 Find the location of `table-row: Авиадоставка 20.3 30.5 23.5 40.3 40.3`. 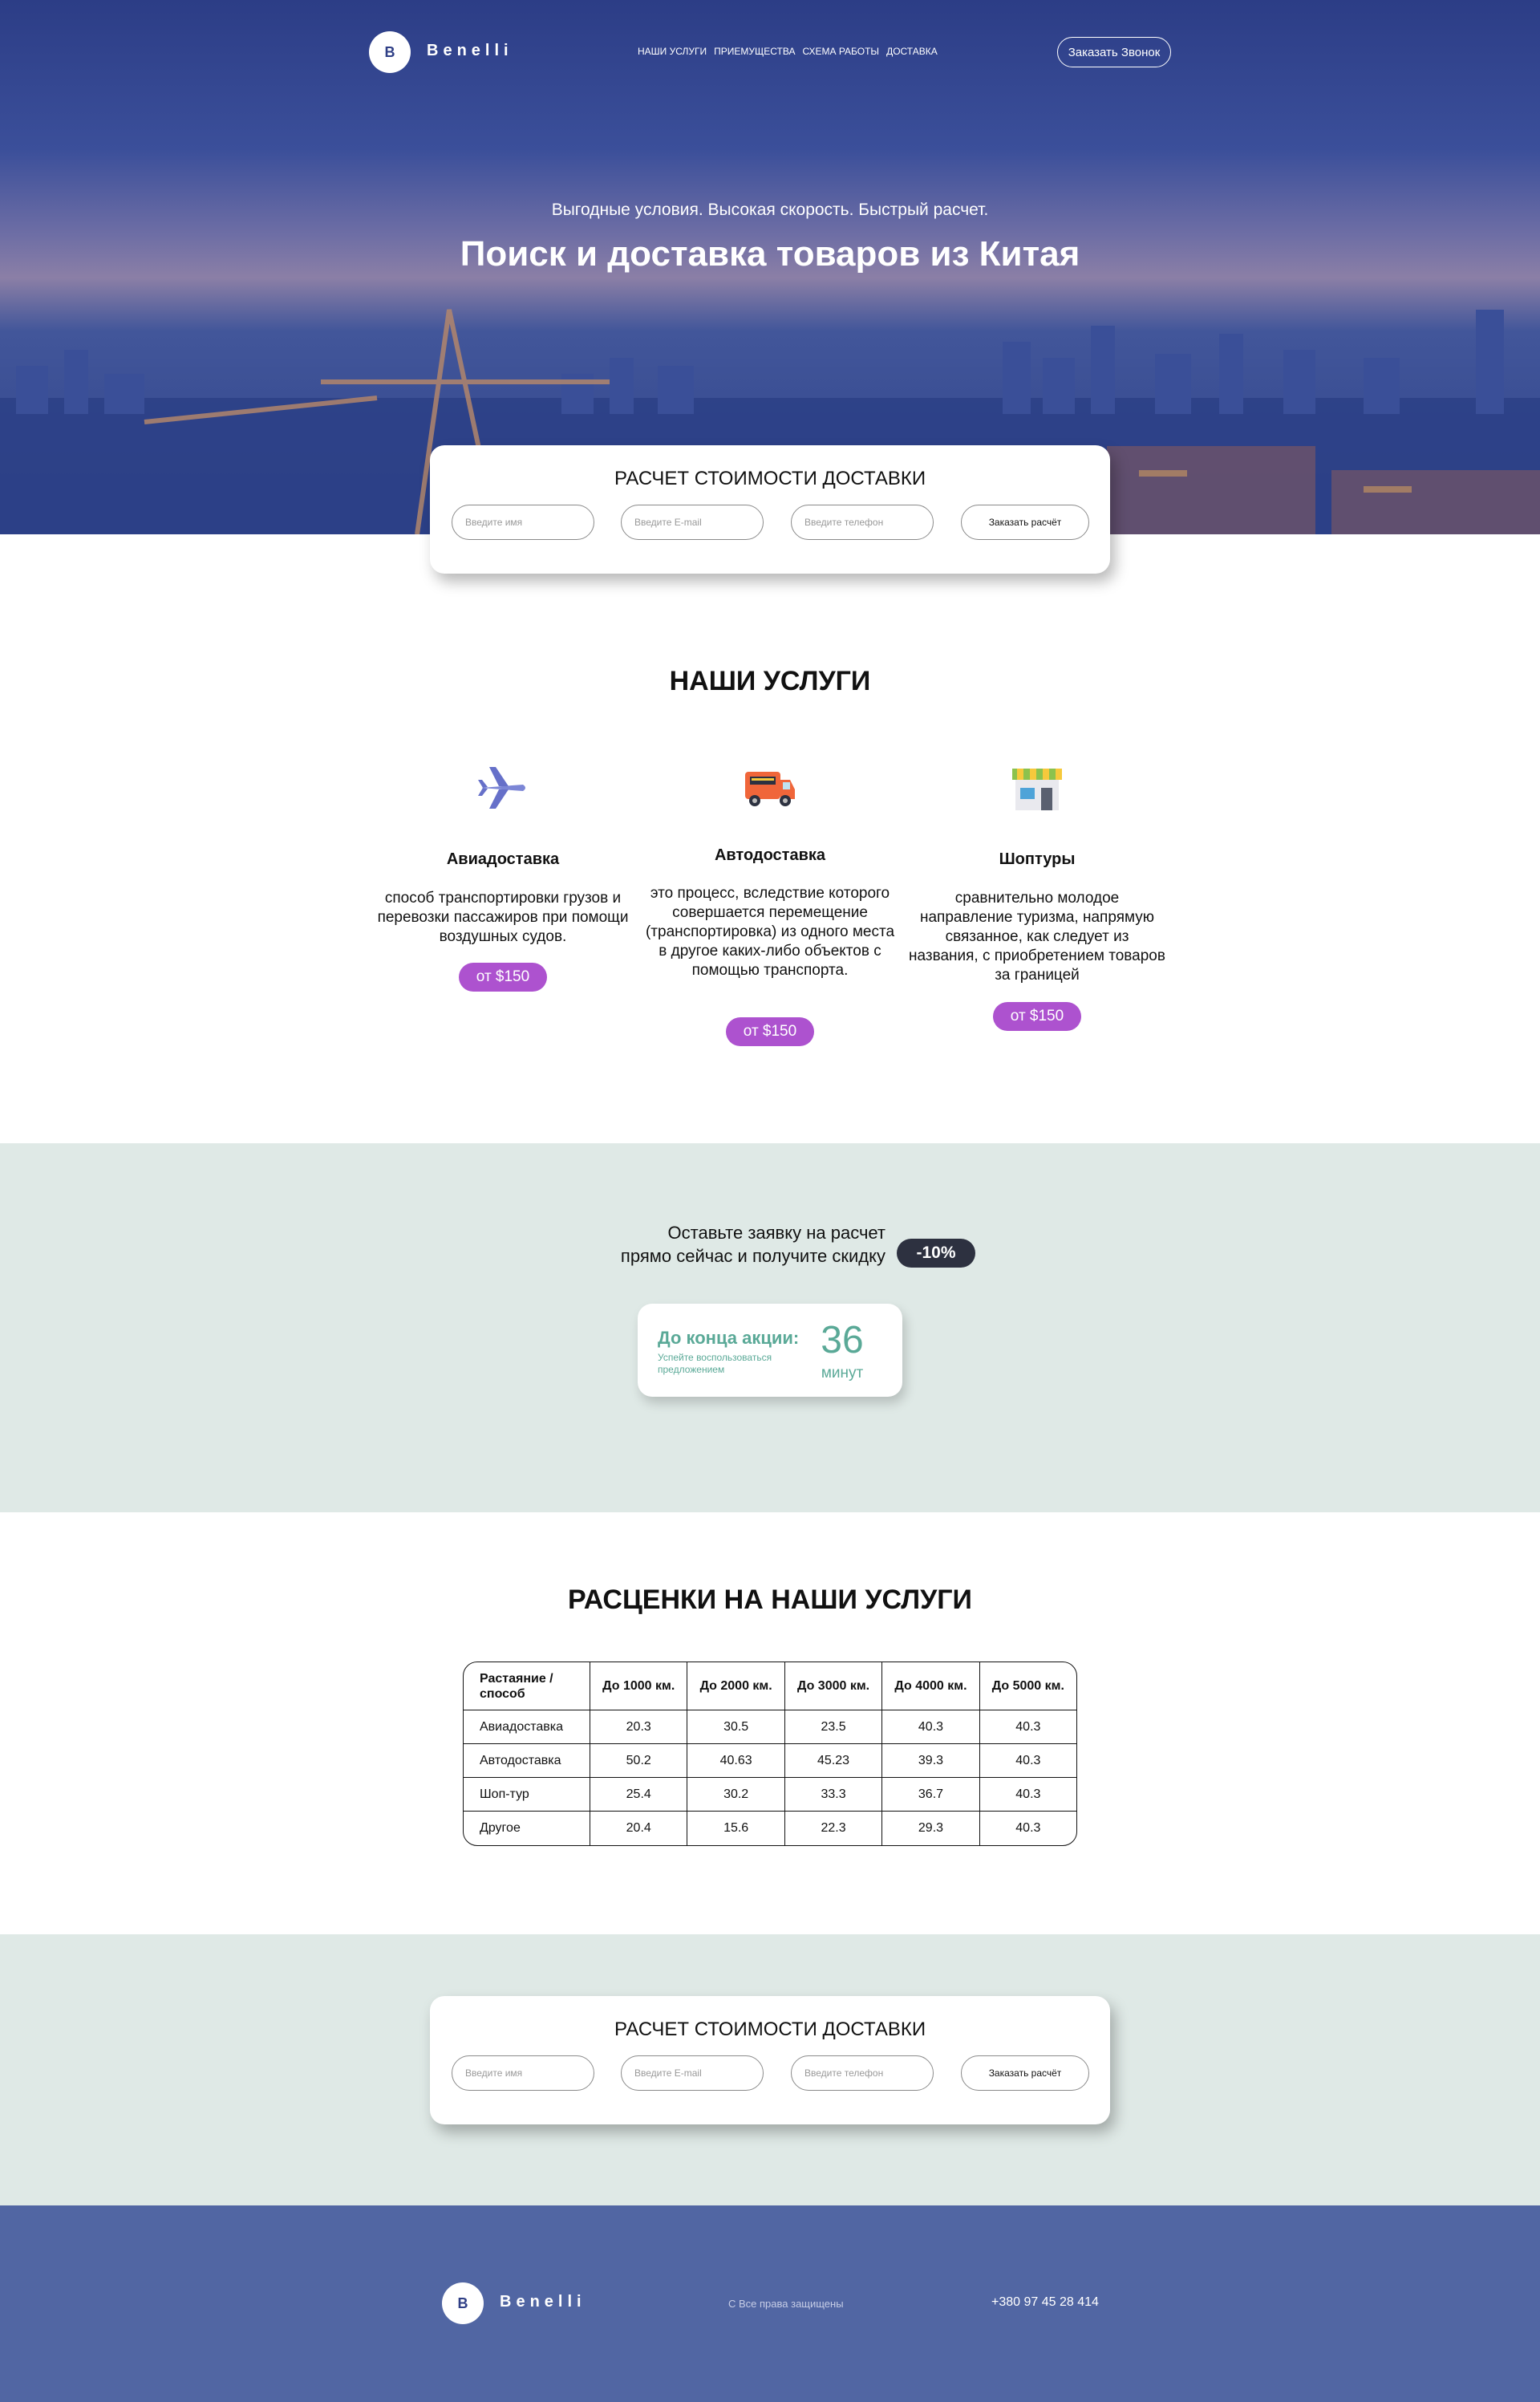

table-row: Авиадоставка 20.3 30.5 23.5 40.3 40.3 is located at coordinates (770, 1727).